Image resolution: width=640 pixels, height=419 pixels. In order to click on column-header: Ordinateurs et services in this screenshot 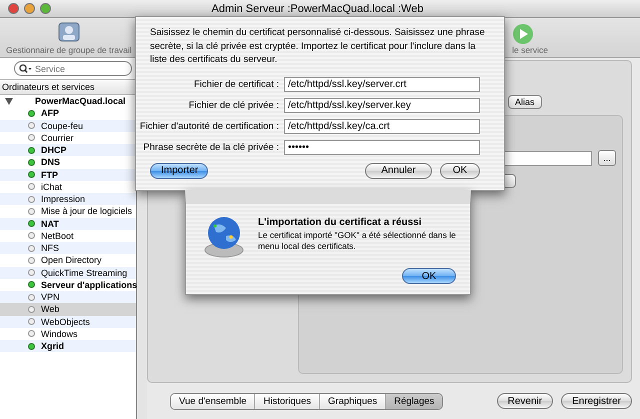, I will do `click(68, 87)`.